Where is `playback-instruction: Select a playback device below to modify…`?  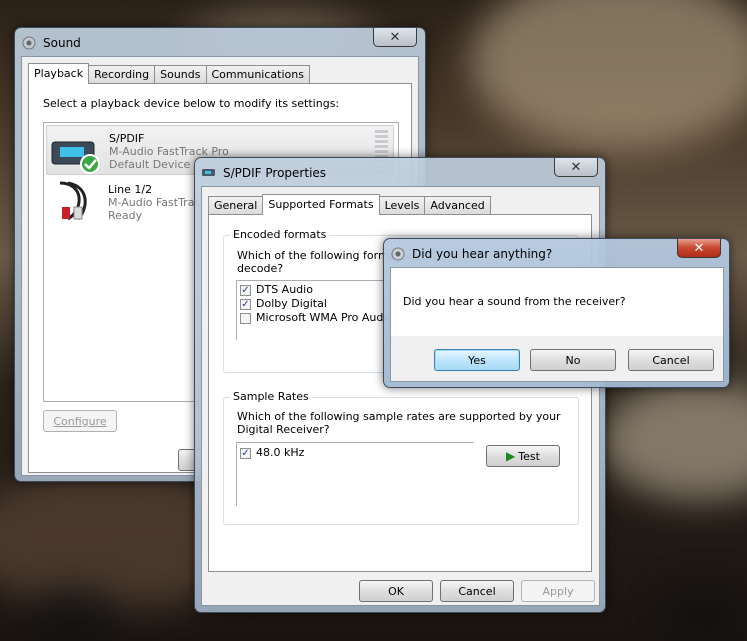
playback-instruction: Select a playback device below to modify… is located at coordinates (191, 103).